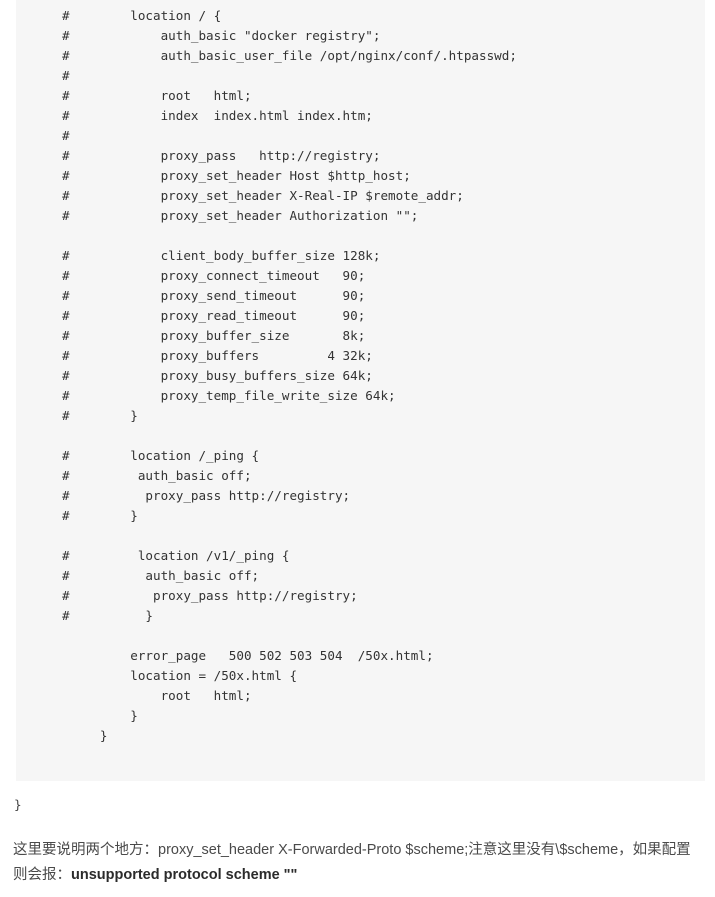 Image resolution: width=715 pixels, height=897 pixels. Describe the element at coordinates (214, 315) in the screenshot. I see `code-line: # proxy_read_timeout 90;` at that location.